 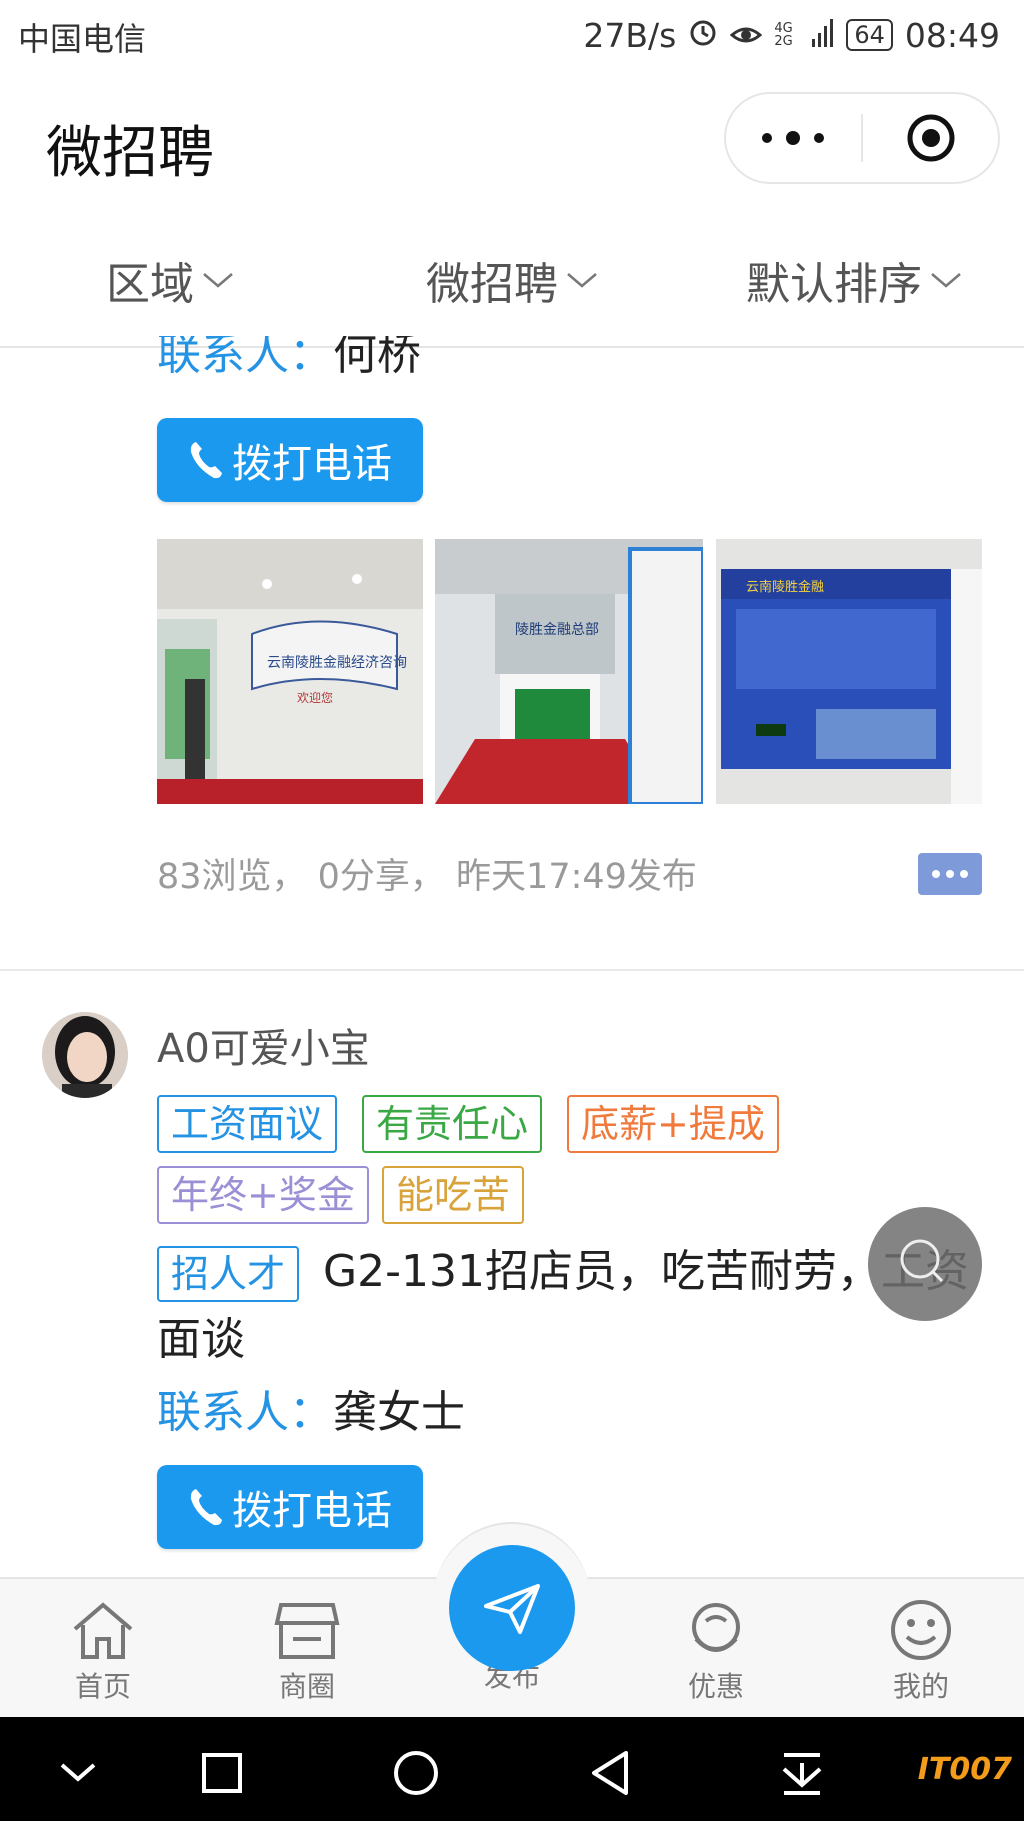 What do you see at coordinates (150, 284) in the screenshot?
I see `filter-label: 区域` at bounding box center [150, 284].